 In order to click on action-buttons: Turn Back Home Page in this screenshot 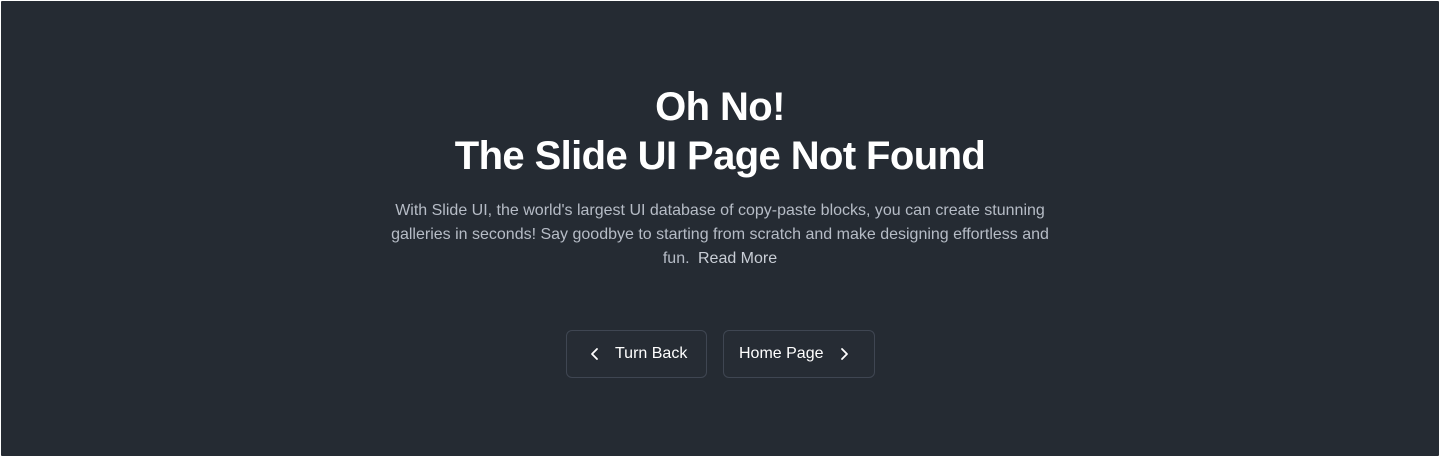, I will do `click(720, 354)`.